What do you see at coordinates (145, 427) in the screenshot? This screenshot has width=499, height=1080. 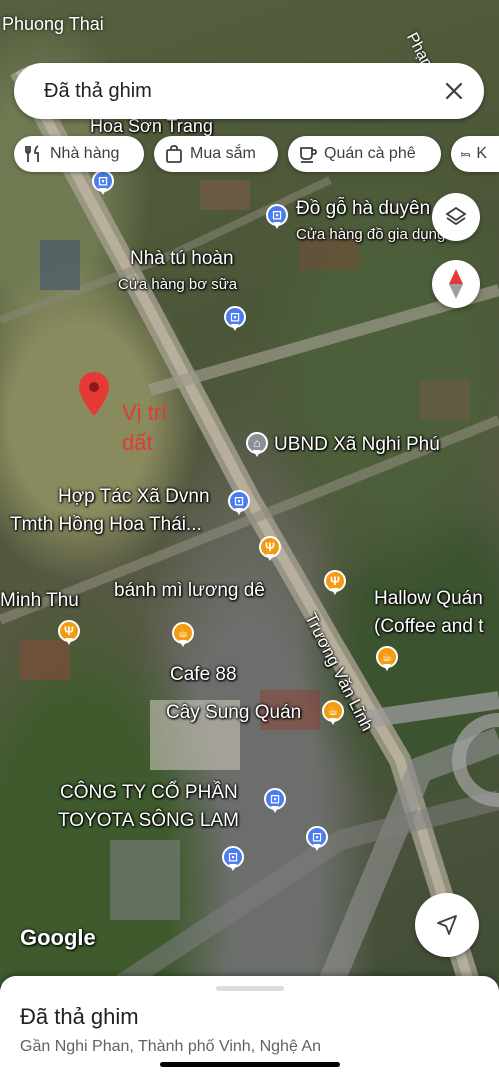 I see `map-annotation-vi-tri-dat: Vị trí dất` at bounding box center [145, 427].